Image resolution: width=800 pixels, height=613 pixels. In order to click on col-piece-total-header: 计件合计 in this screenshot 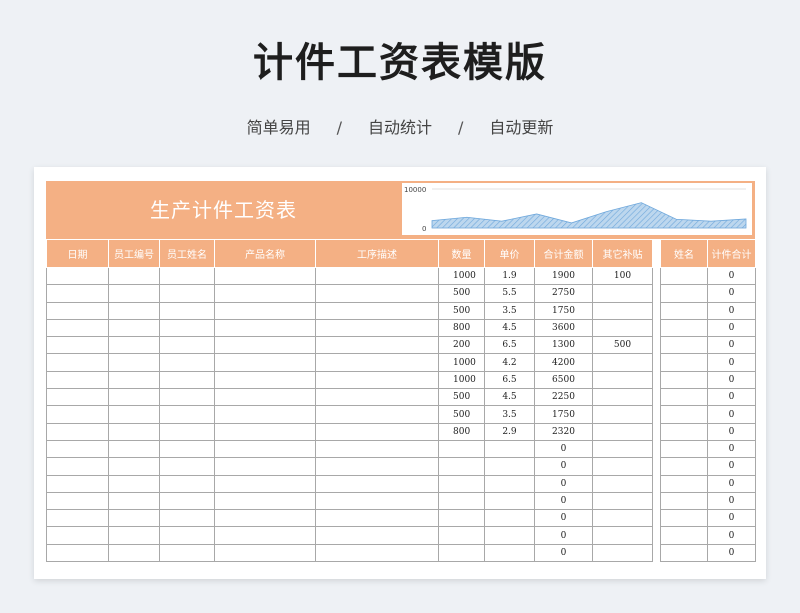, I will do `click(731, 253)`.